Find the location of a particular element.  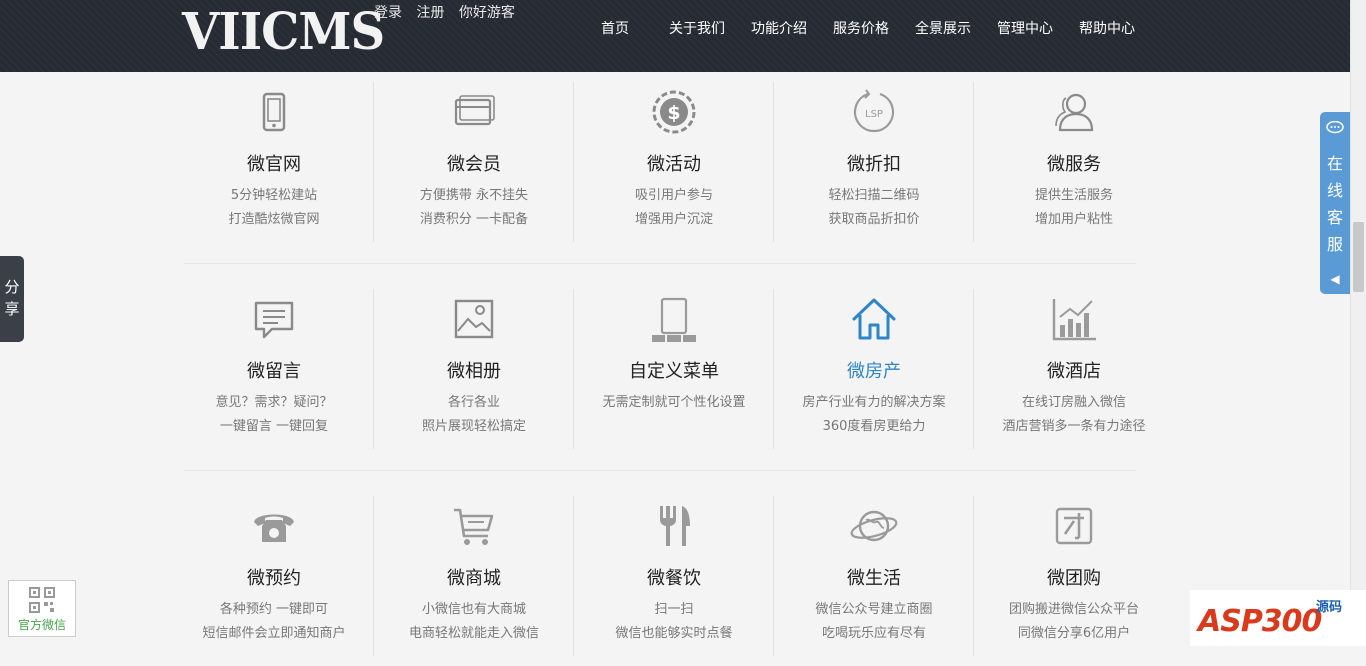

feature-title: 微餐饮 is located at coordinates (674, 578).